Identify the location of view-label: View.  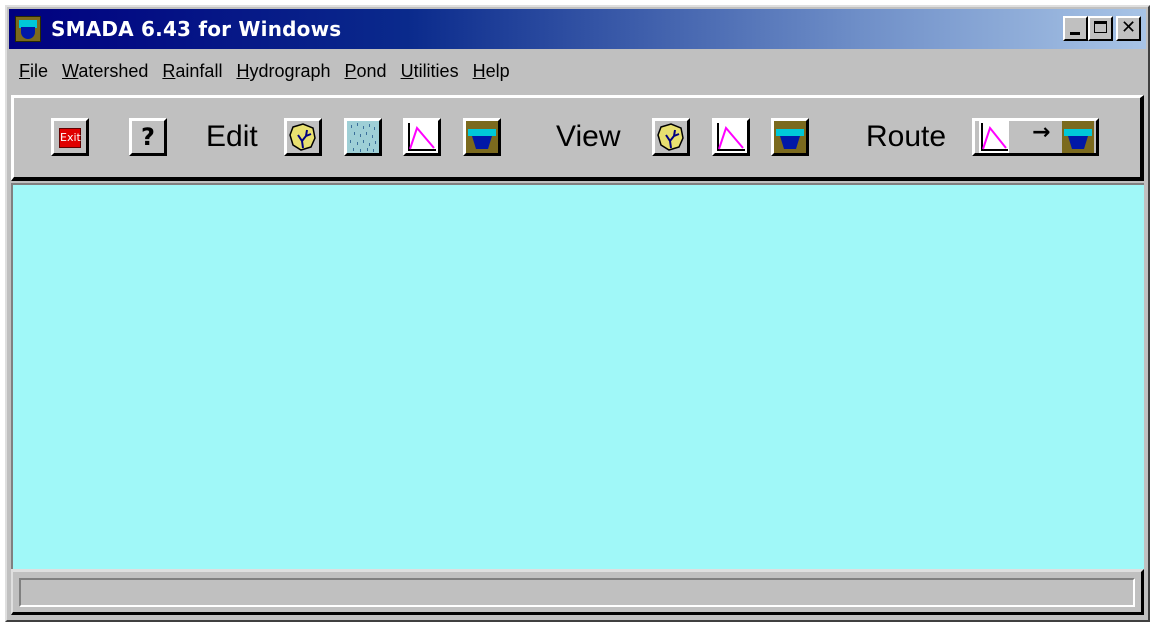
(588, 136).